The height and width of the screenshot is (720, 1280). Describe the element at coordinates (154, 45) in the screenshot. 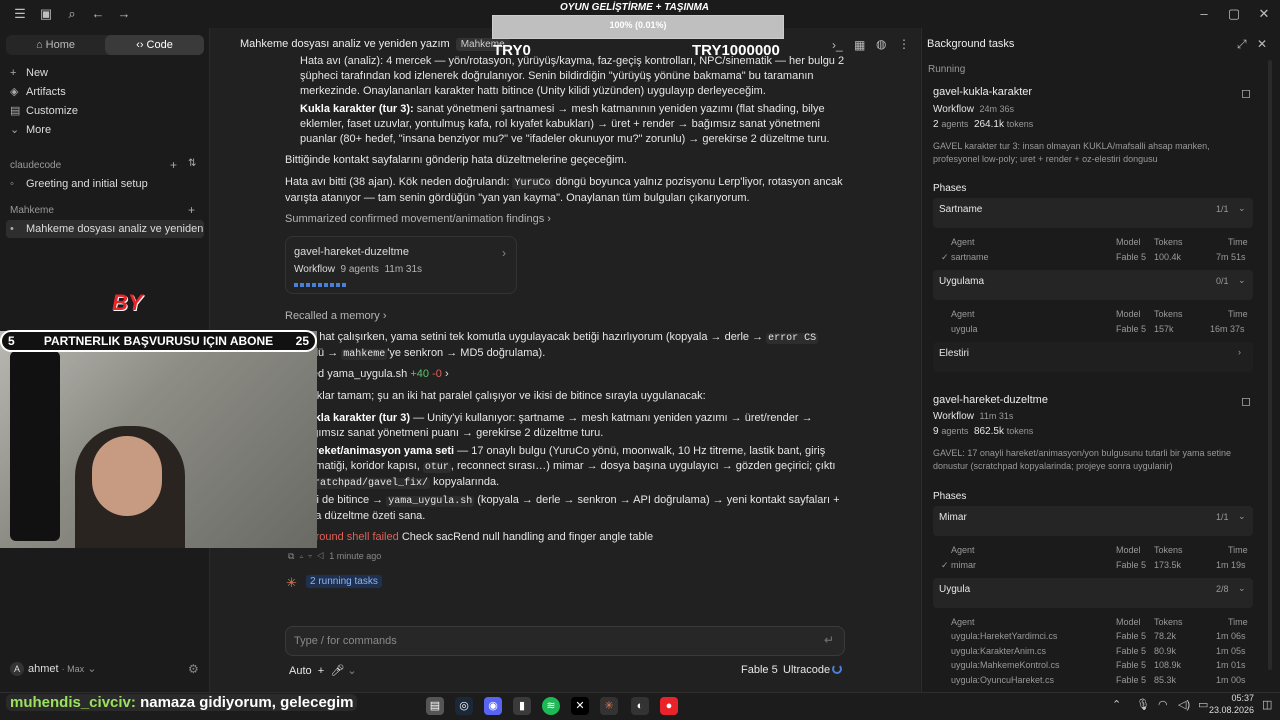

I see `code-tab: ‹› Code` at that location.